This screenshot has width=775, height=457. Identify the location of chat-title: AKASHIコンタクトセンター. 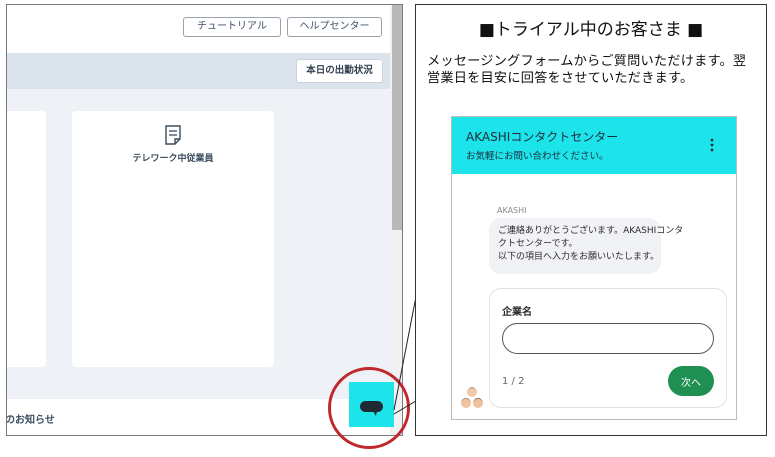
(542, 137).